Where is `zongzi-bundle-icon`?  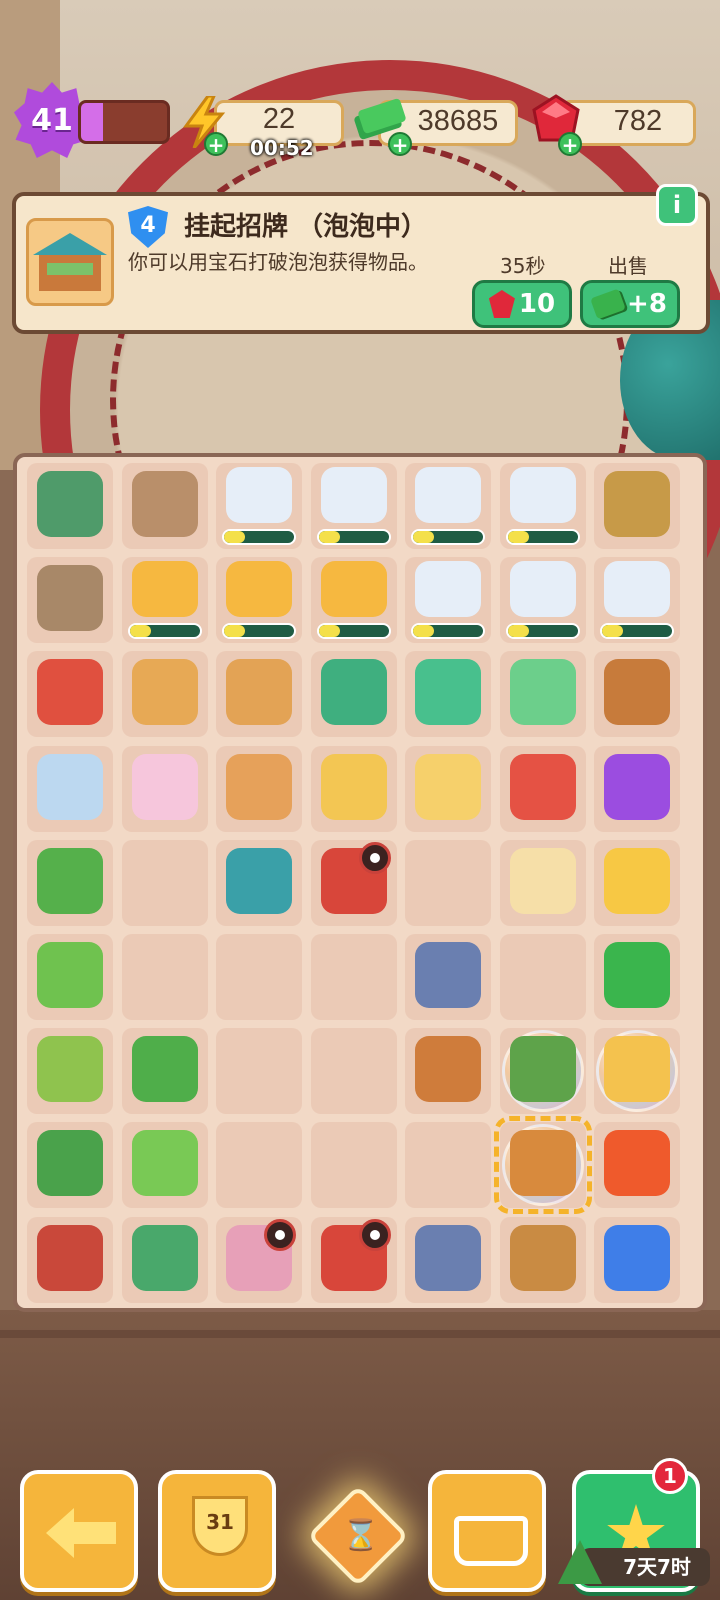 zongzi-bundle-icon is located at coordinates (542, 692).